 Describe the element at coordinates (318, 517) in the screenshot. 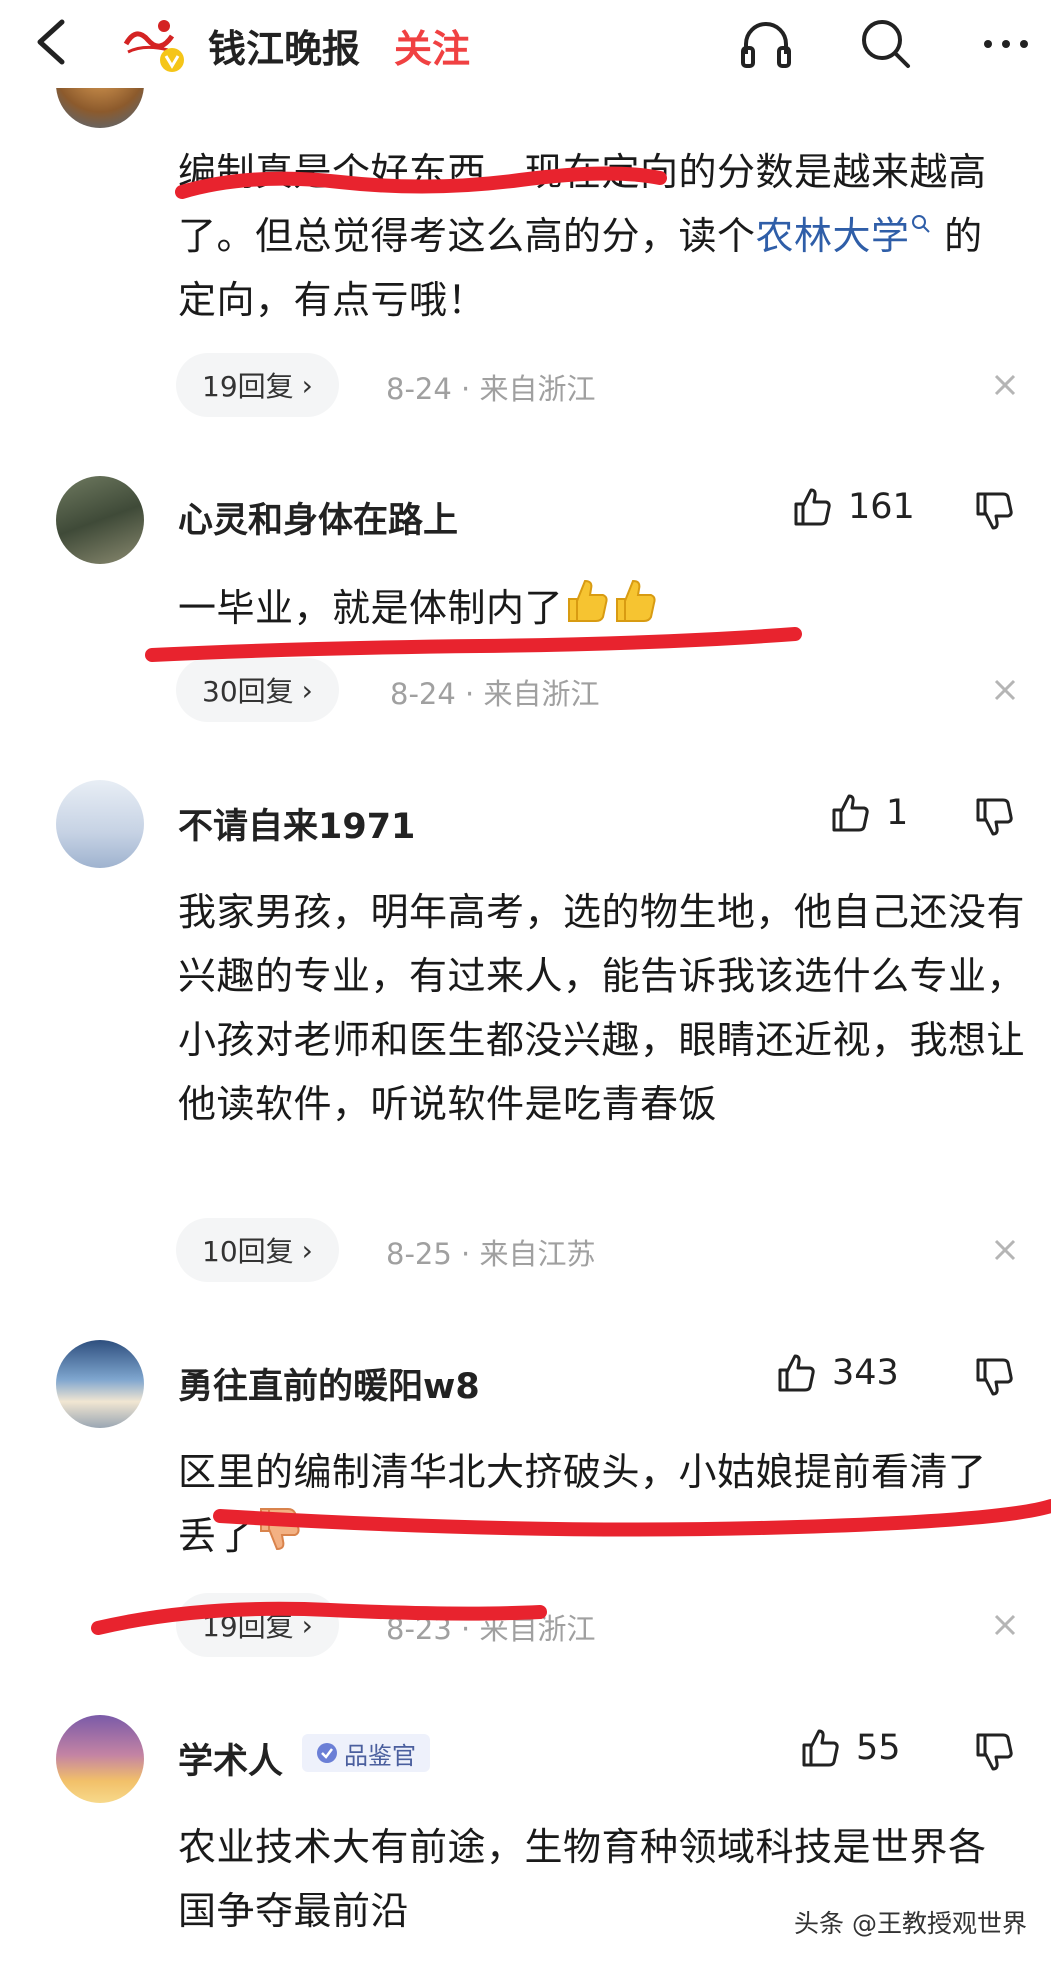

I see `username: 心灵和身体在路上` at that location.